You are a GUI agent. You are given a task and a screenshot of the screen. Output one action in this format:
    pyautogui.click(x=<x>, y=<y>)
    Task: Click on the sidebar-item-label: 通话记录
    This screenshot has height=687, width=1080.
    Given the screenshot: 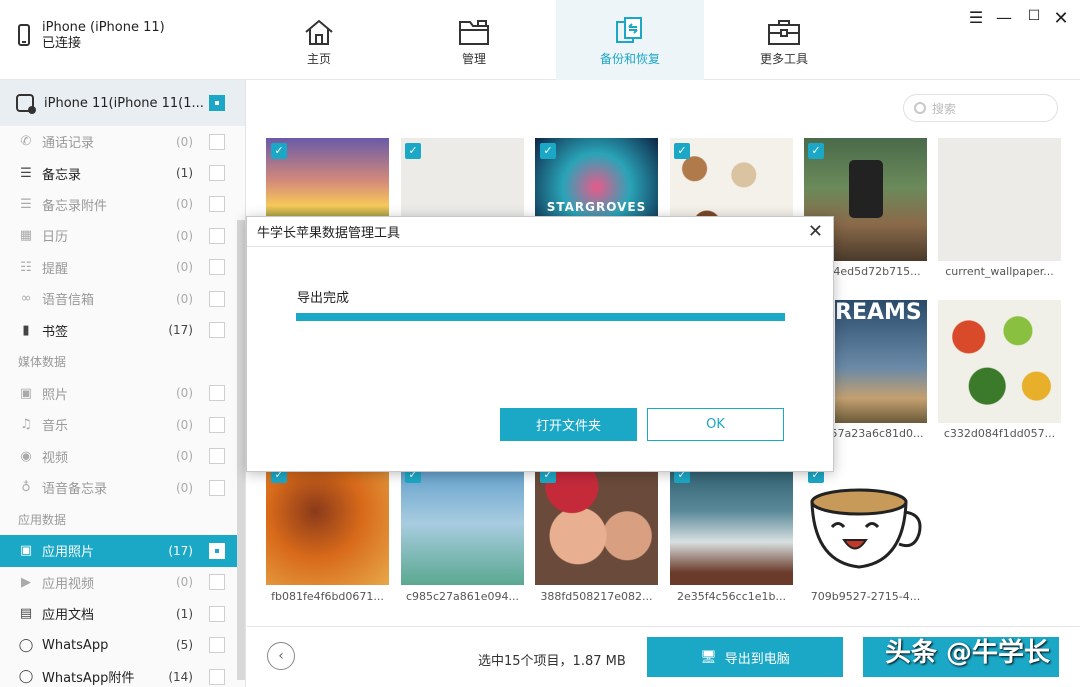 What is the action you would take?
    pyautogui.click(x=68, y=141)
    